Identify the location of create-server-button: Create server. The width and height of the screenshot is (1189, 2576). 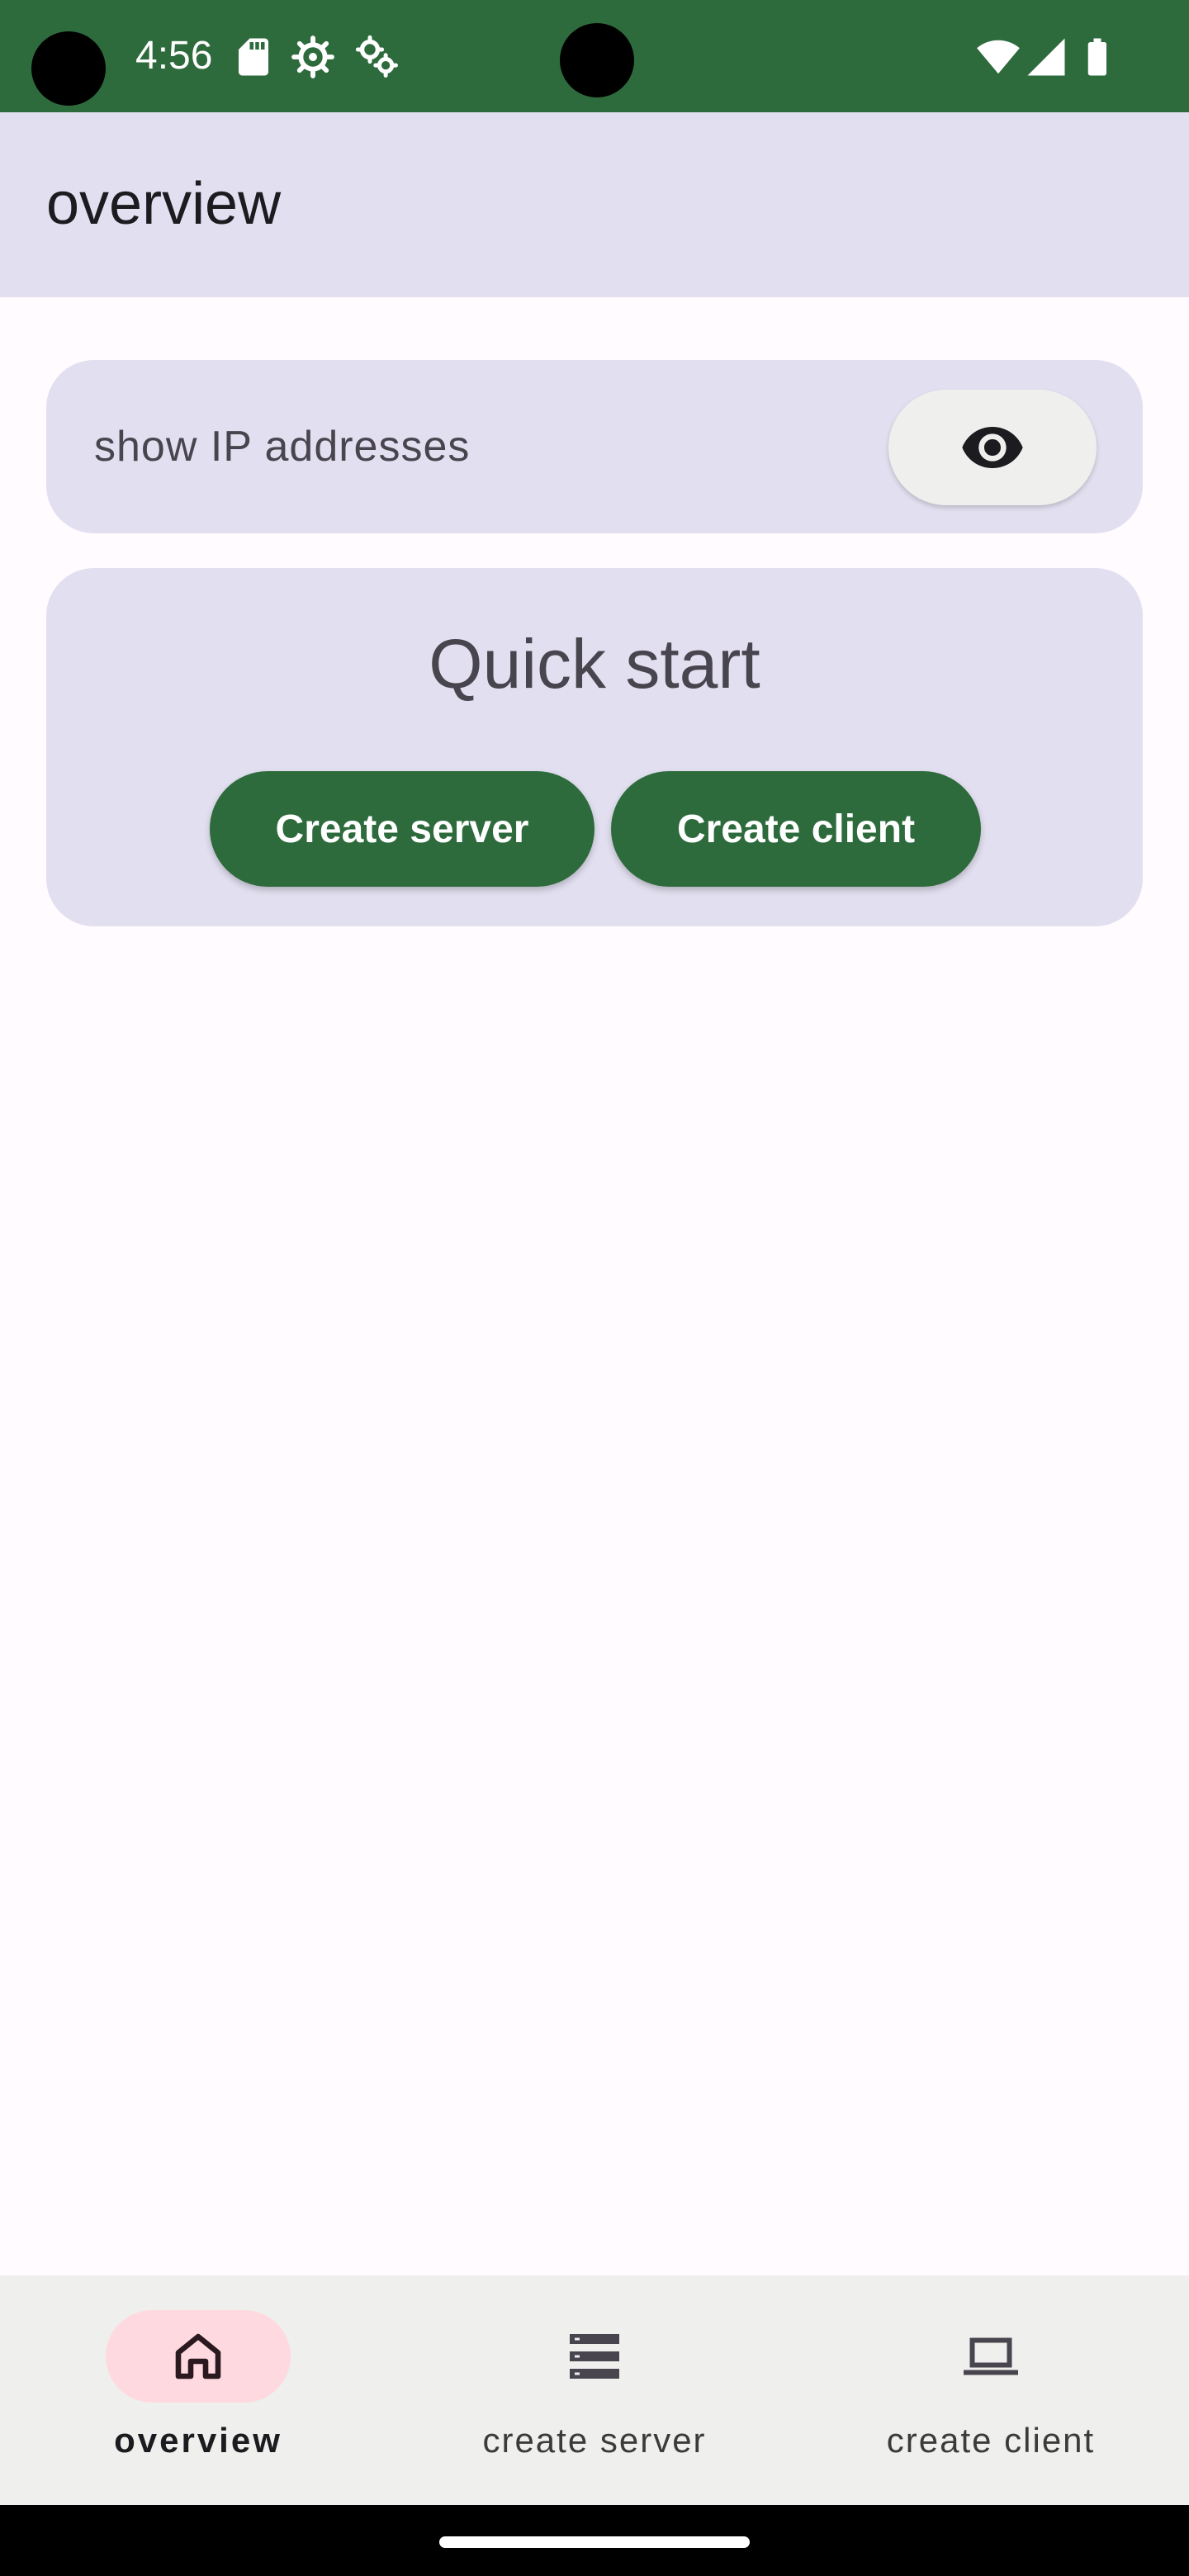
(402, 829).